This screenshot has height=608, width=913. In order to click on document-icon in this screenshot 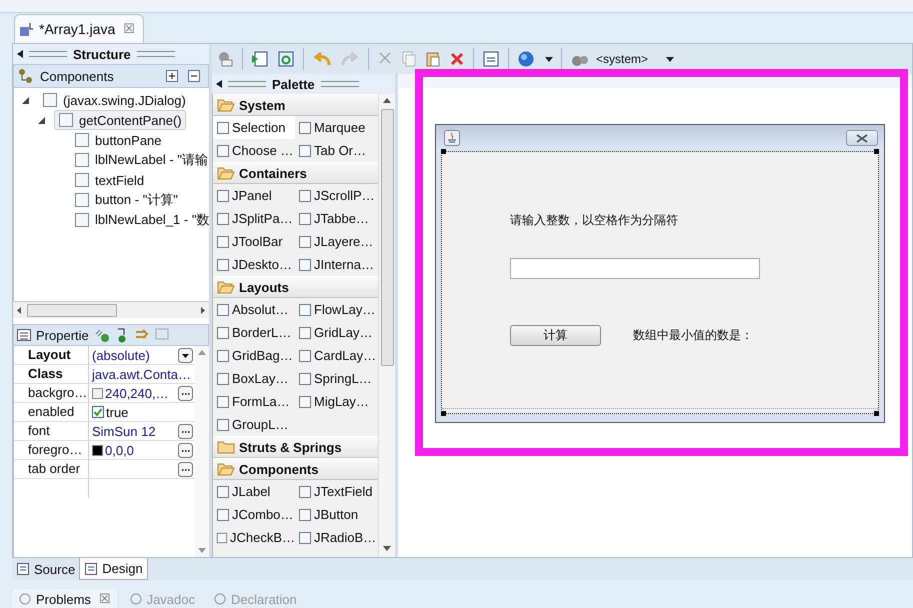, I will do `click(91, 569)`.